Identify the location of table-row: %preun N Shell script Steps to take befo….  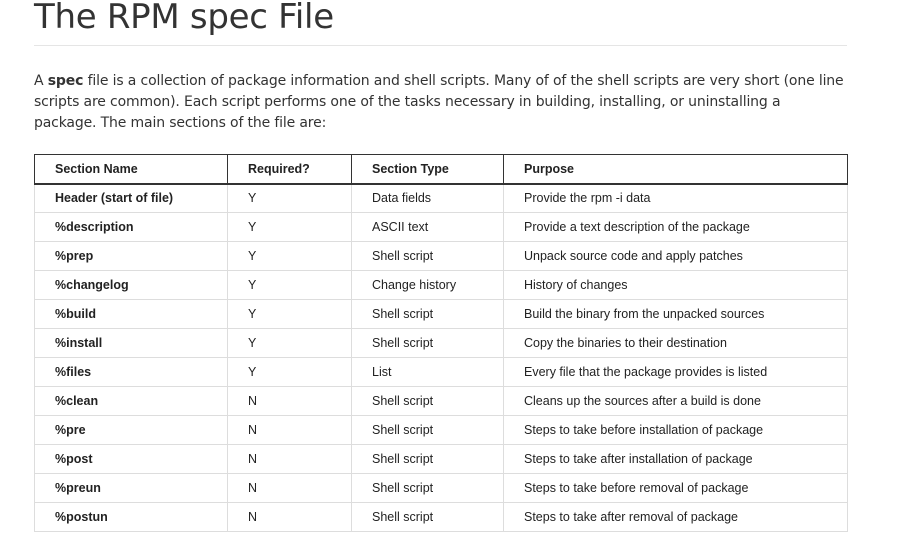
(441, 488).